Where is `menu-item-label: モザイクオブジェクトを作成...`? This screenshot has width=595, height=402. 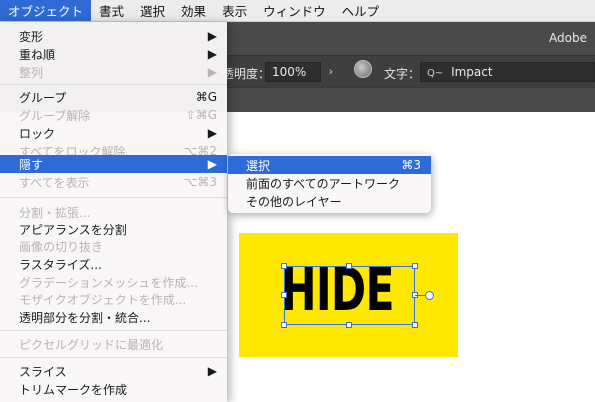
menu-item-label: モザイクオブジェクトを作成... is located at coordinates (103, 299).